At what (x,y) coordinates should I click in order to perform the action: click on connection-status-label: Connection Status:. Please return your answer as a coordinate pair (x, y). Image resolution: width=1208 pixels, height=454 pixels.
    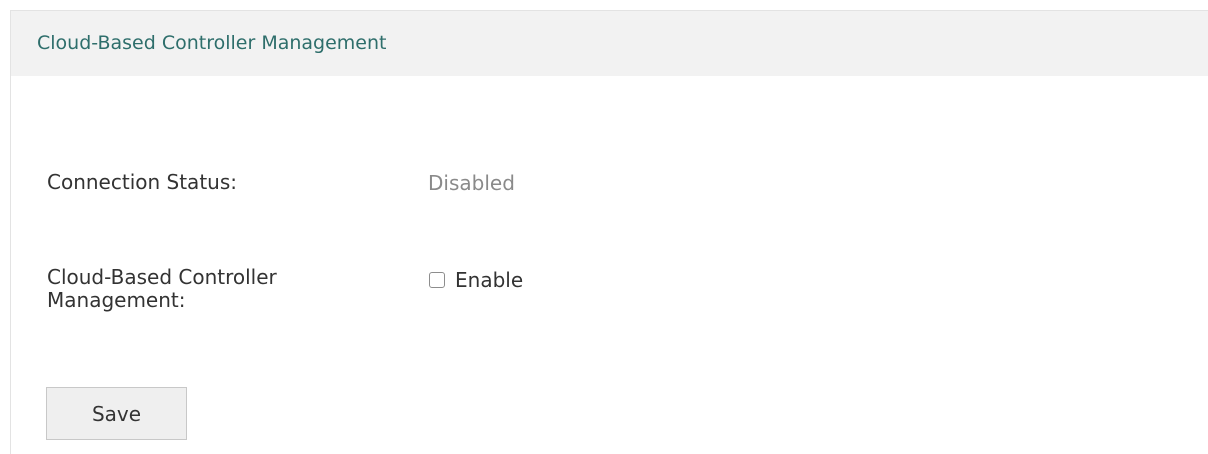
    Looking at the image, I should click on (142, 182).